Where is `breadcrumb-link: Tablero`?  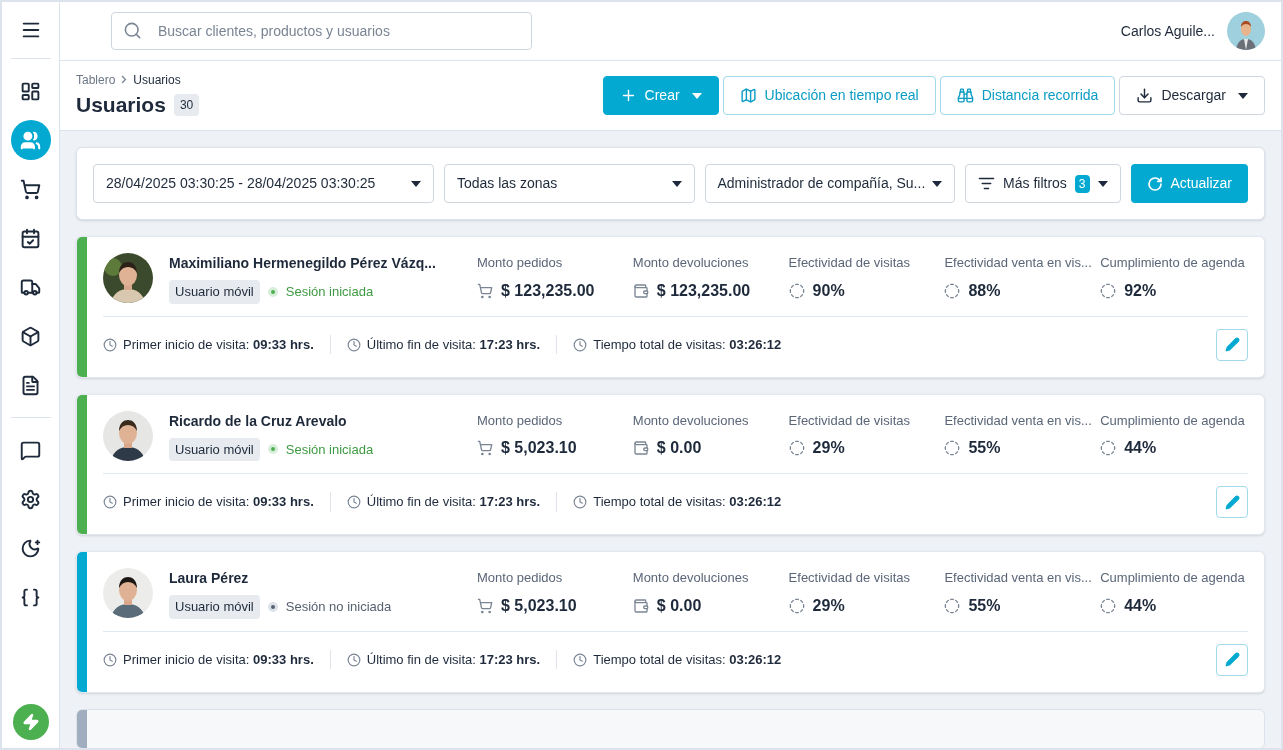
breadcrumb-link: Tablero is located at coordinates (96, 79).